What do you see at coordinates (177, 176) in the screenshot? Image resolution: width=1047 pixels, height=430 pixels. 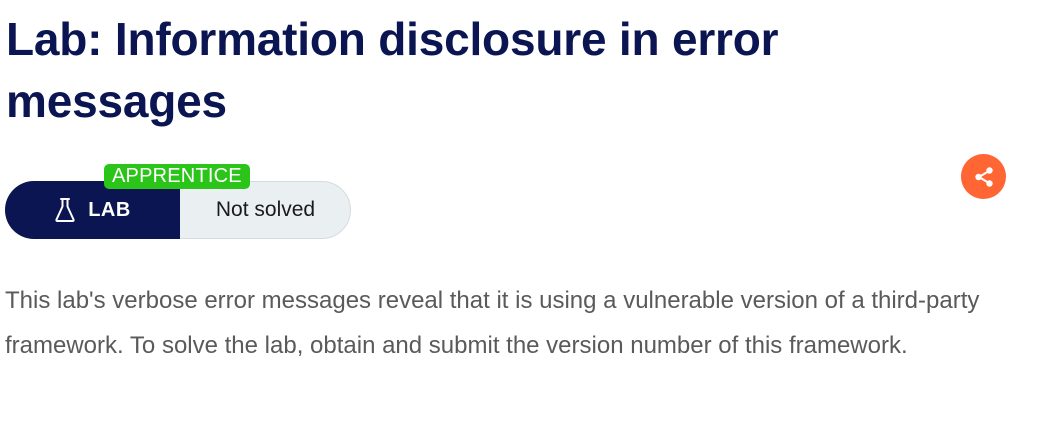 I see `difficulty-level-badge: APPRENTICE` at bounding box center [177, 176].